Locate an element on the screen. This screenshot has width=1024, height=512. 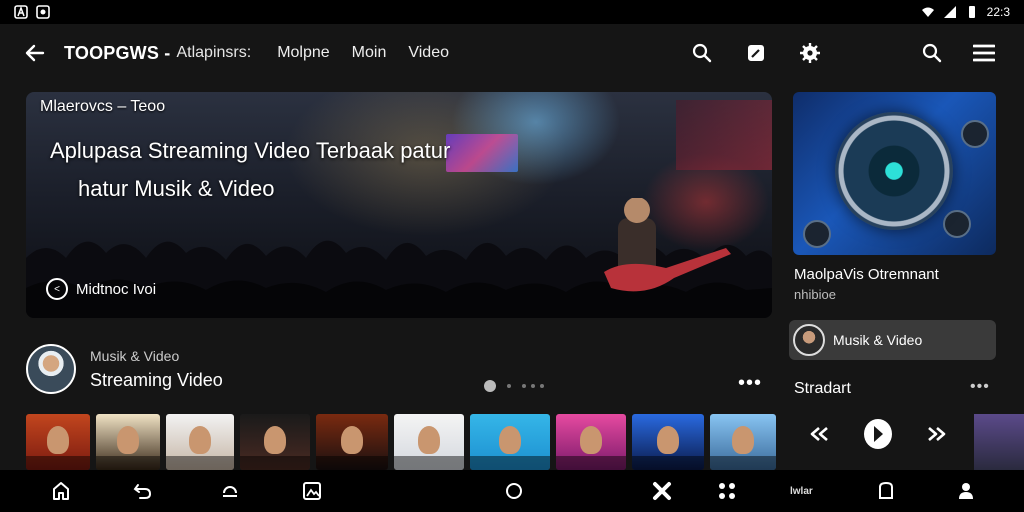
gallery-button is located at coordinates (312, 491).